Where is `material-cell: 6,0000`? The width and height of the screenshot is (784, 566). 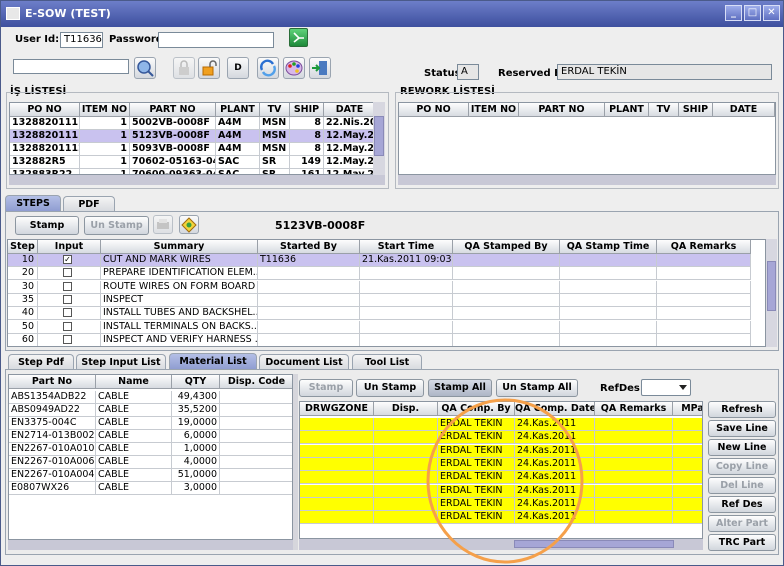
material-cell: 6,0000 is located at coordinates (196, 436).